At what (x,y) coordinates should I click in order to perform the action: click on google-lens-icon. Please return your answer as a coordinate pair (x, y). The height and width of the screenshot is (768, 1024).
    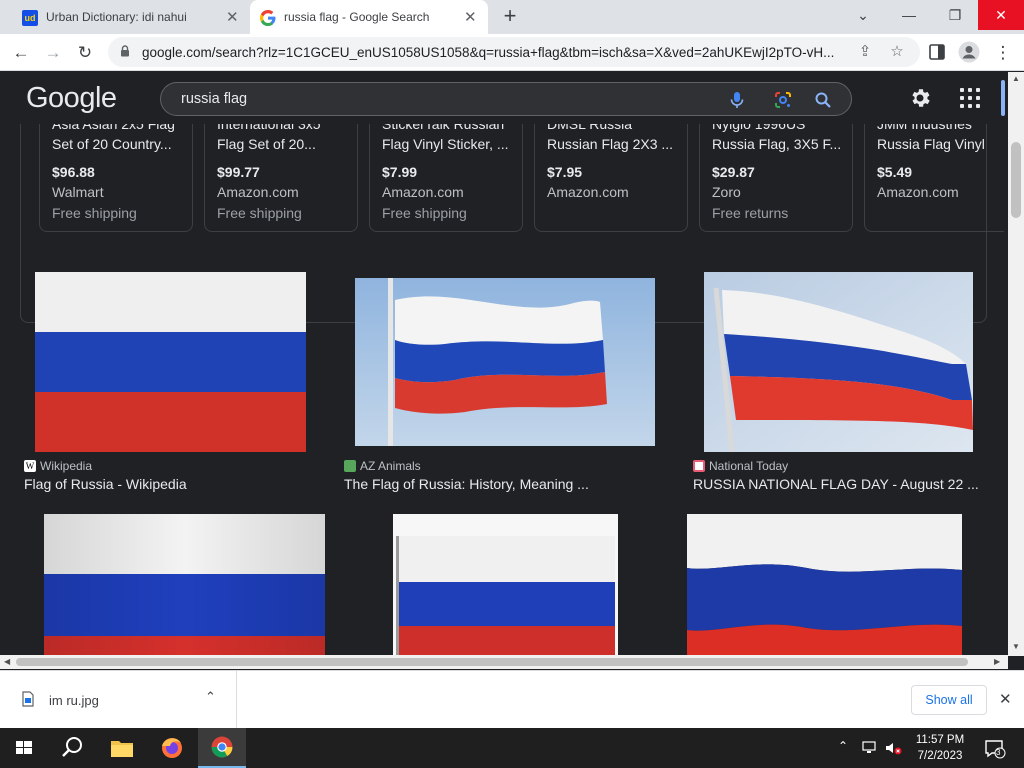
    Looking at the image, I should click on (783, 100).